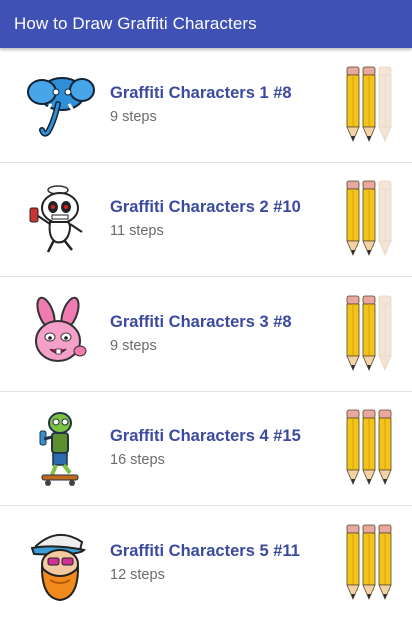 This screenshot has height=620, width=412. I want to click on item-title: Graffiti Characters 5 #11, so click(205, 550).